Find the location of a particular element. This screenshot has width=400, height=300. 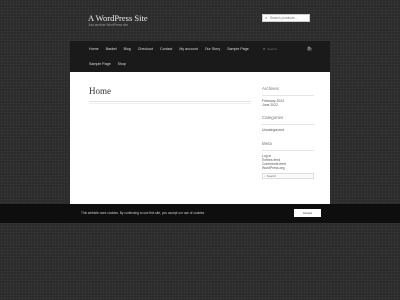

nav-search-input is located at coordinates (274, 48).